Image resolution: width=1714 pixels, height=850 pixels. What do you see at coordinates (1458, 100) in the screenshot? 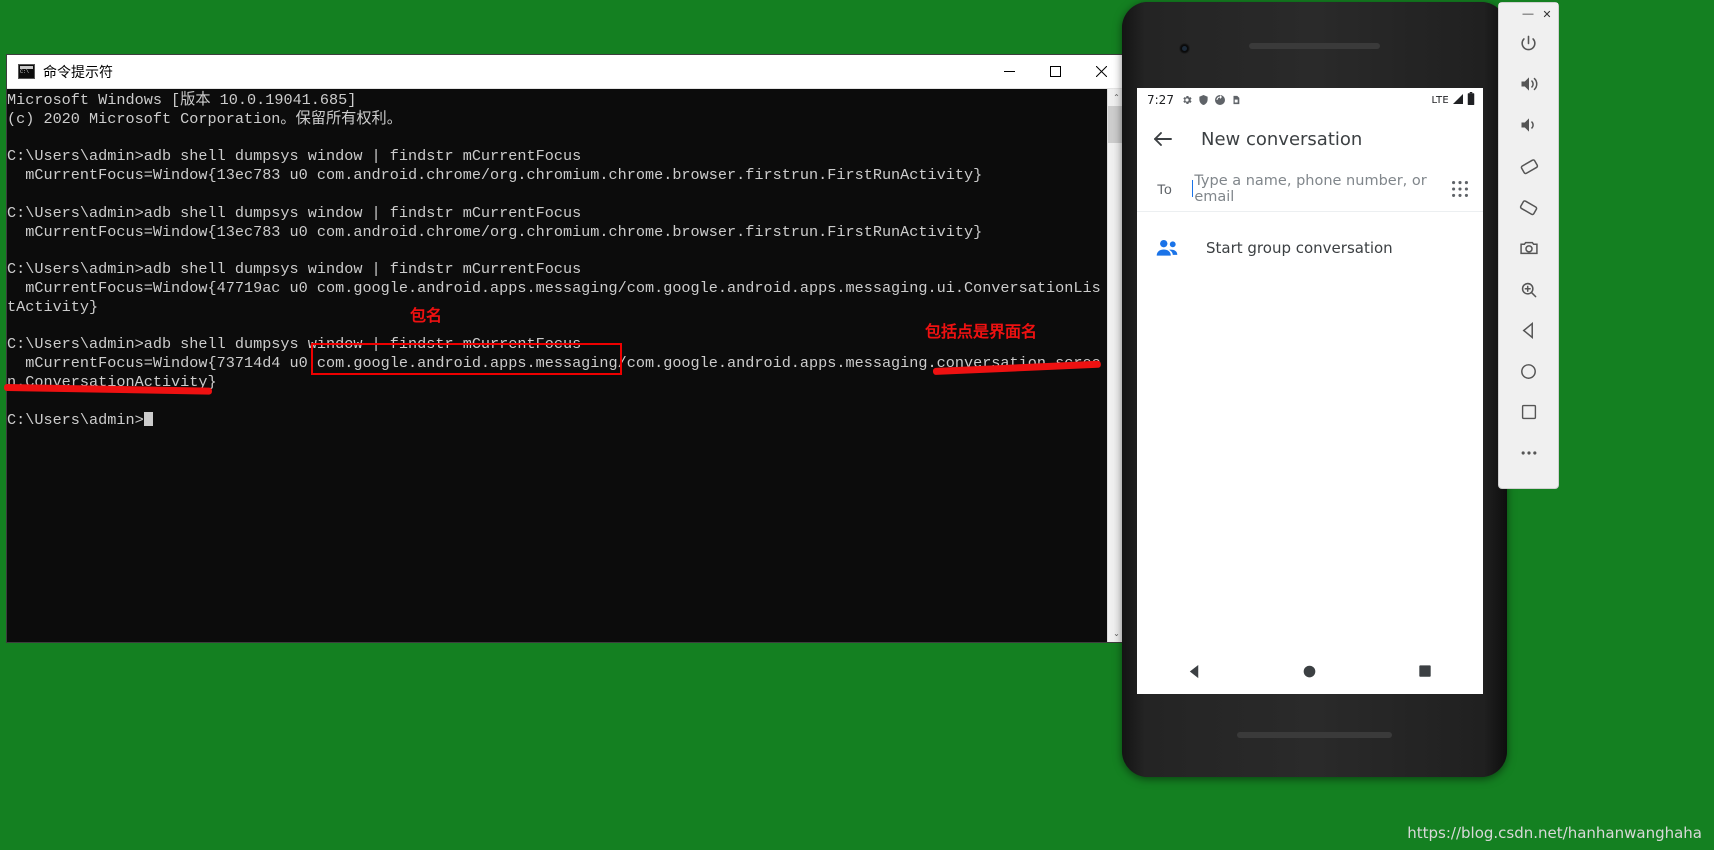
I see `signal-icon` at bounding box center [1458, 100].